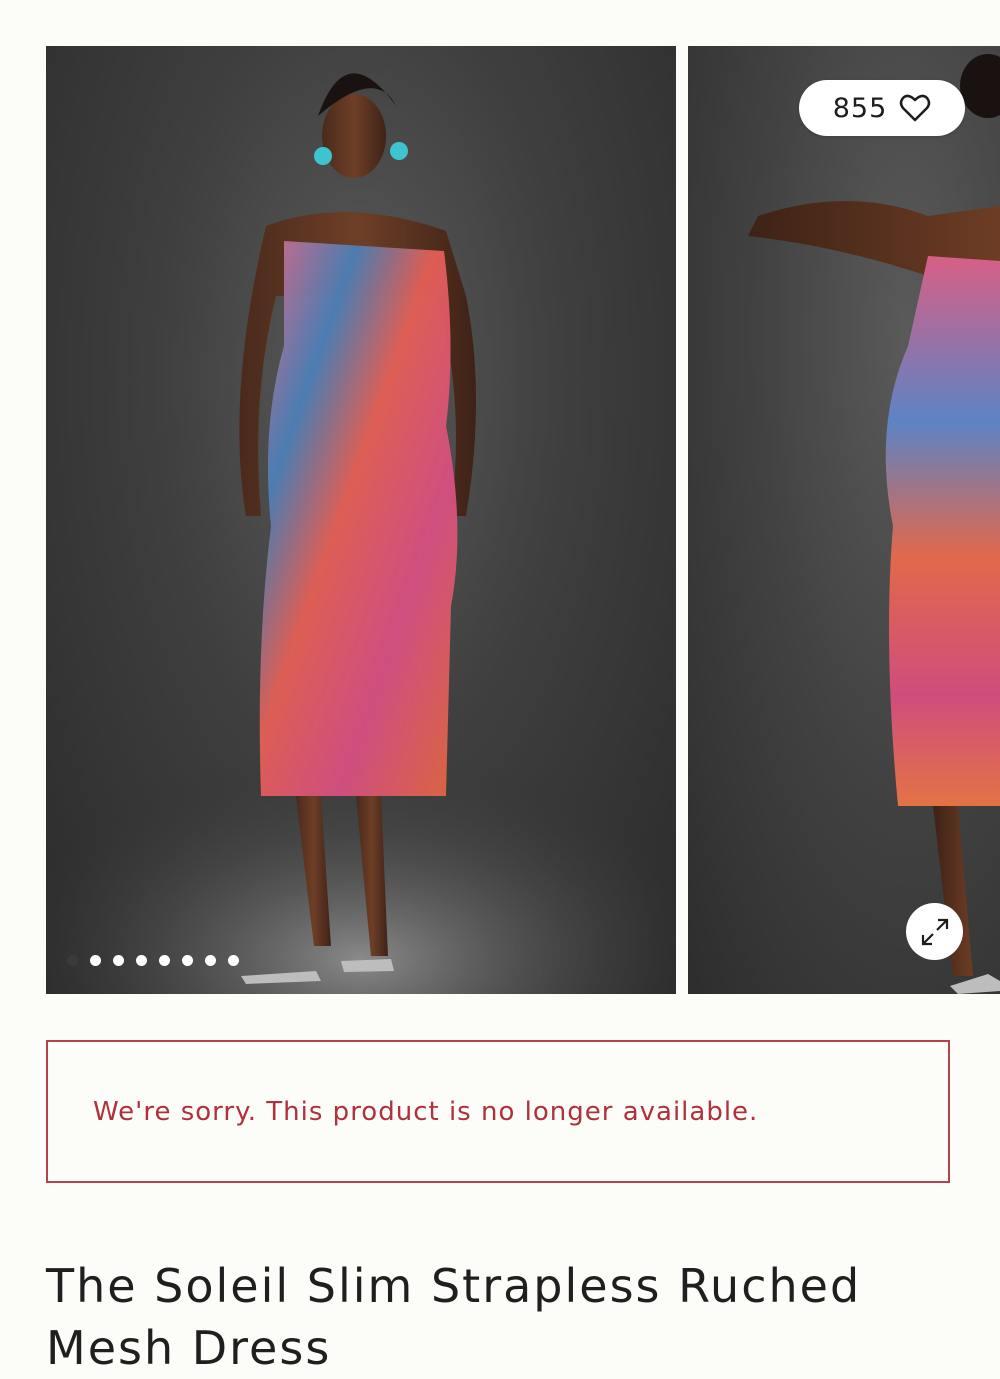 This screenshot has width=1000, height=1379. I want to click on favorite-count: 855, so click(860, 108).